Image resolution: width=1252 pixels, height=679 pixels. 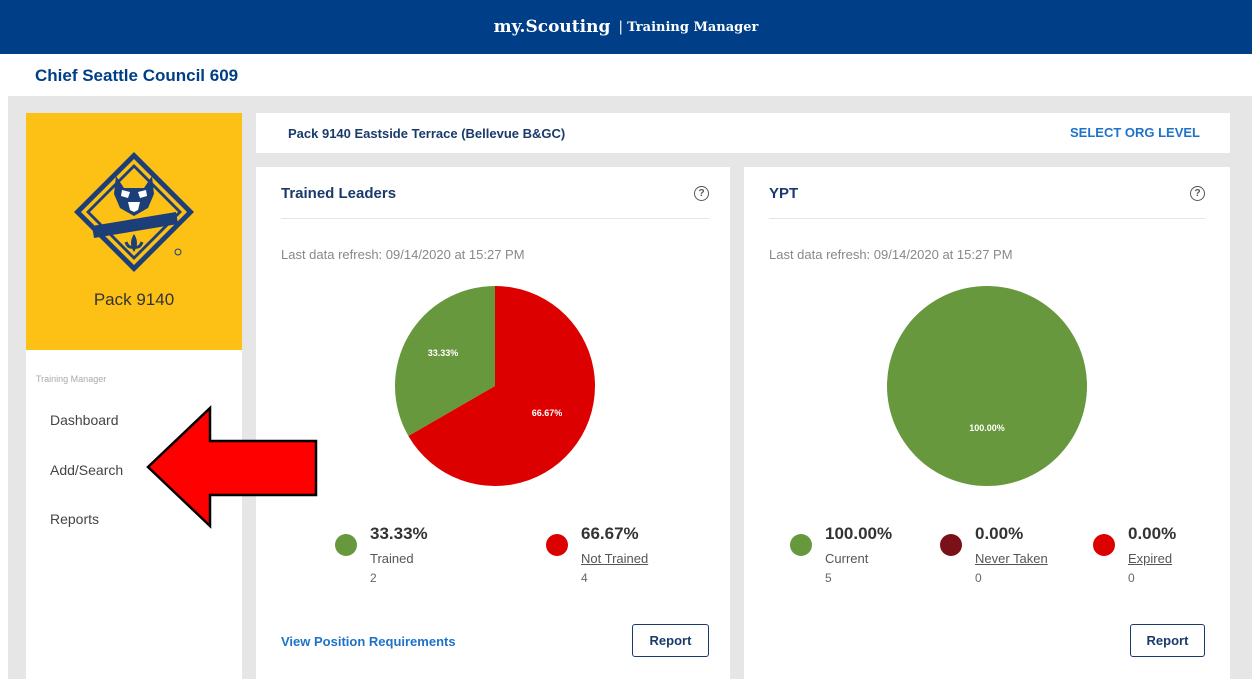 What do you see at coordinates (368, 641) in the screenshot?
I see `view-position-requirements-link: View Position Requirements` at bounding box center [368, 641].